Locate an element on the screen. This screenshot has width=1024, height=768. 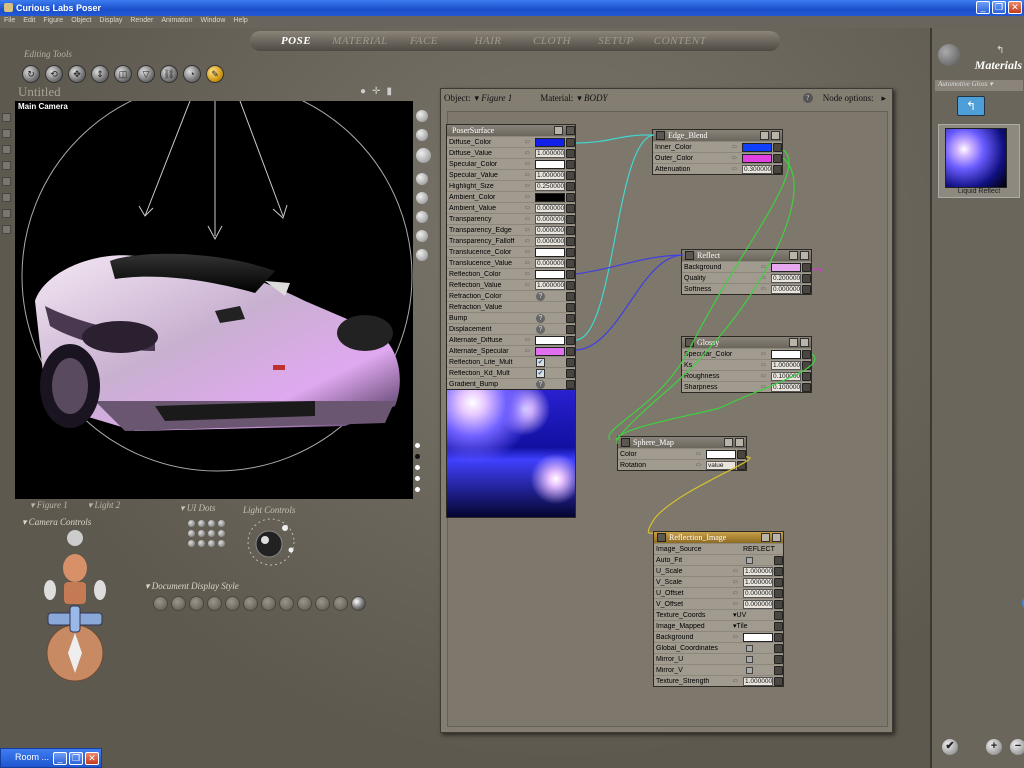
add-icon: + is located at coordinates (994, 747).